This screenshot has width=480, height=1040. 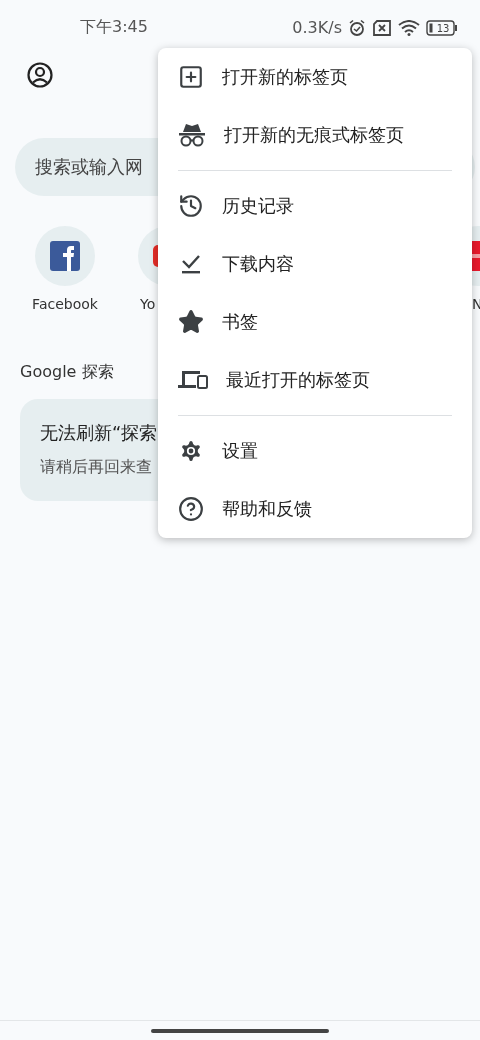 I want to click on history-icon, so click(x=191, y=206).